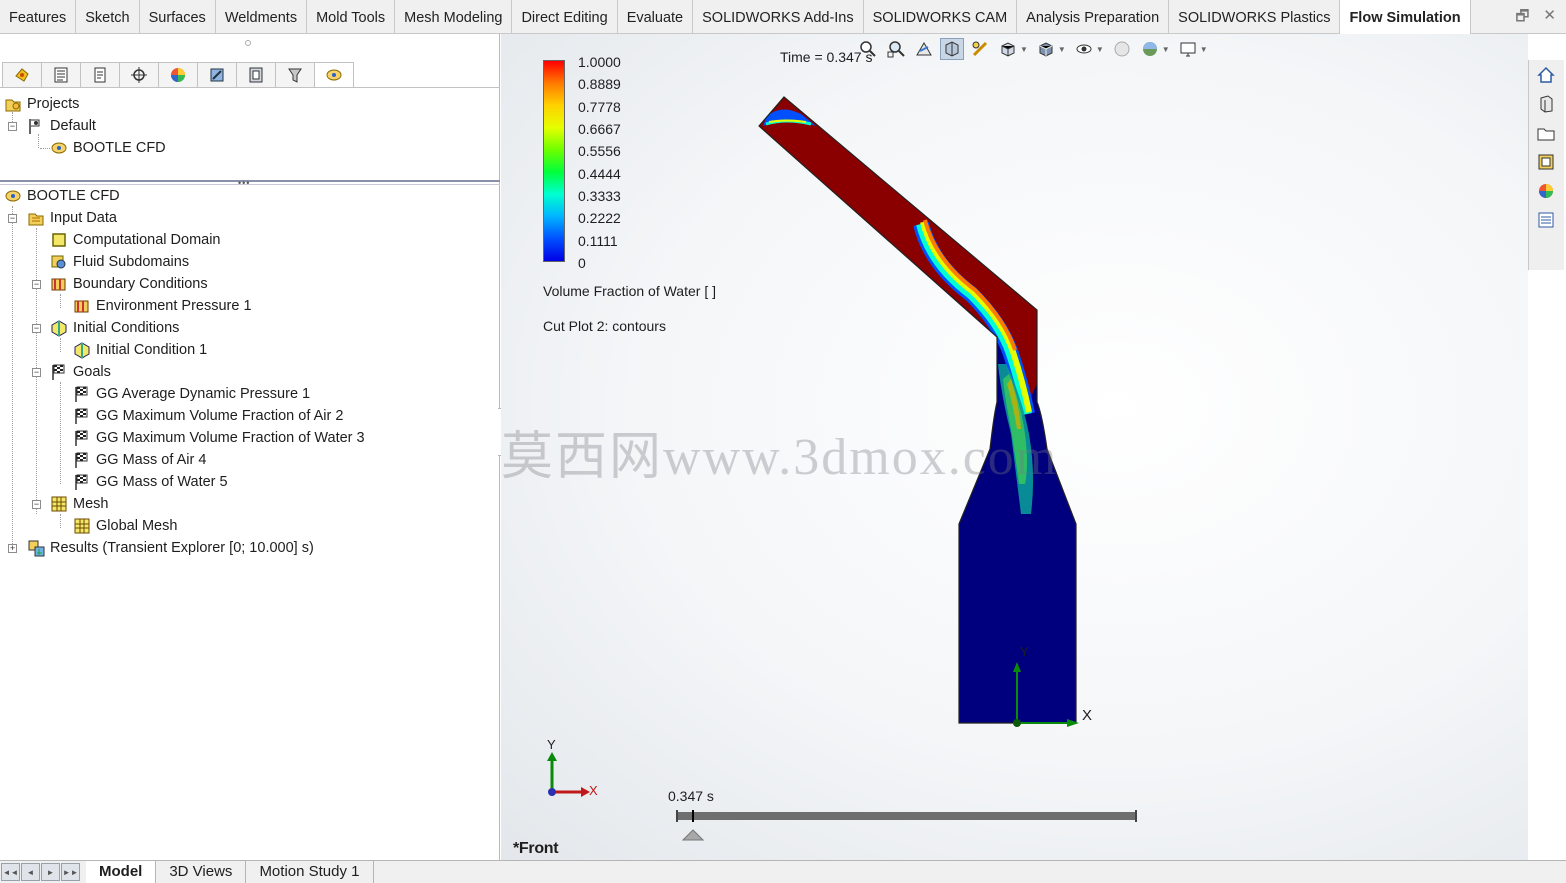  Describe the element at coordinates (454, 16) in the screenshot. I see `tab-mesh-modeling: Mesh Modeling` at that location.